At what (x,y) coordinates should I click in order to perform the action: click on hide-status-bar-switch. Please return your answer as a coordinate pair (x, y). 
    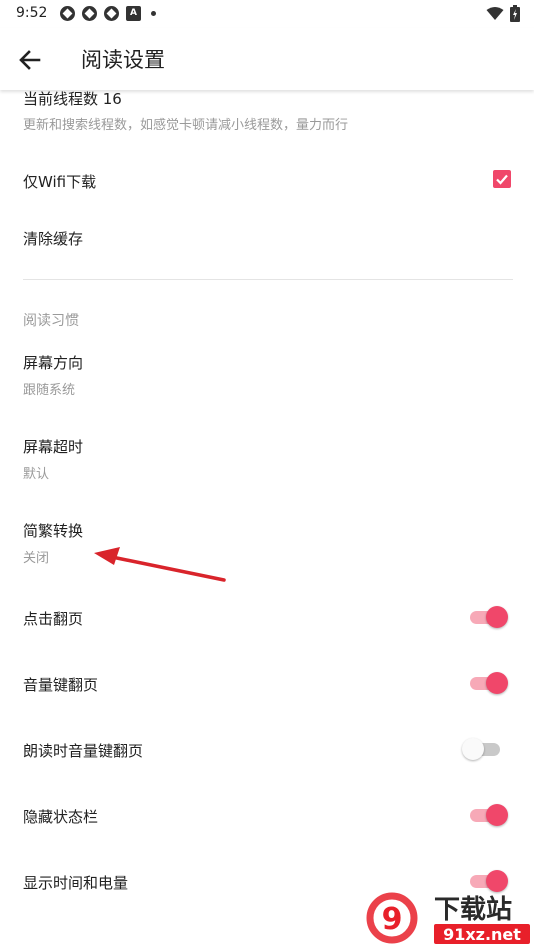
    Looking at the image, I should click on (488, 815).